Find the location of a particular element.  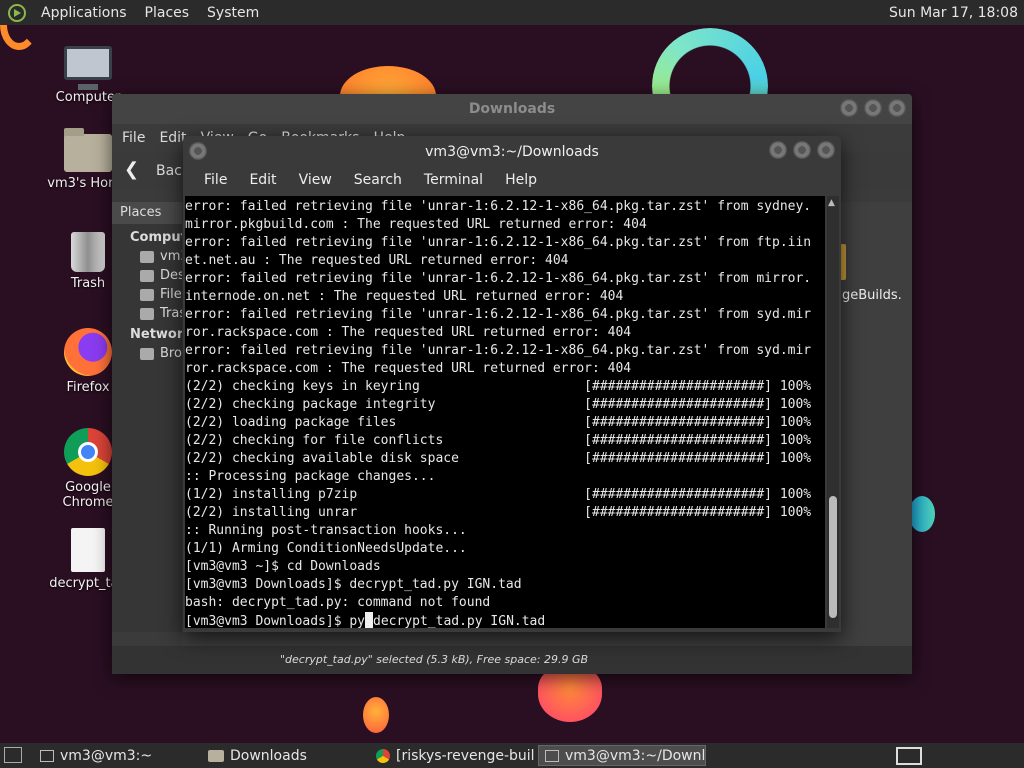

window-title: vm3@vm3:~/Downloads is located at coordinates (512, 152).